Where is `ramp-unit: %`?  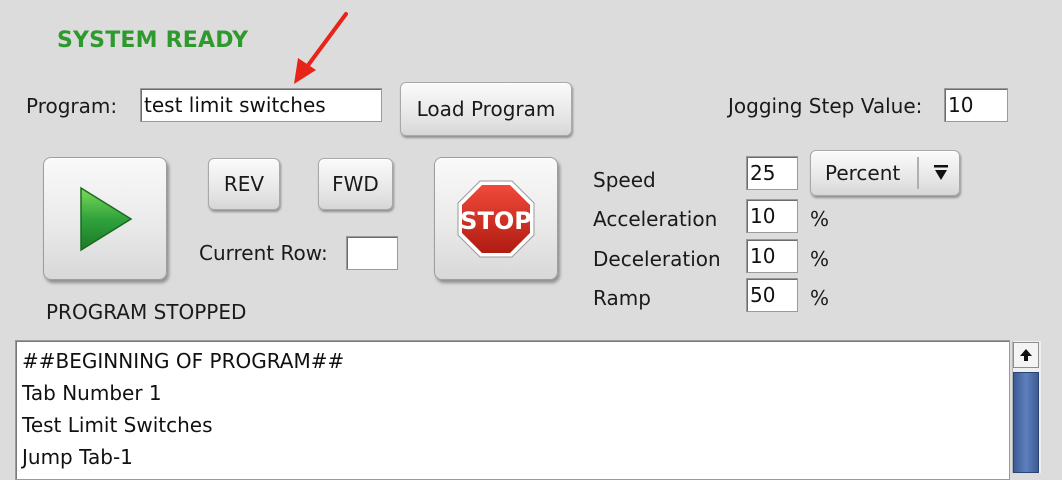 ramp-unit: % is located at coordinates (820, 298).